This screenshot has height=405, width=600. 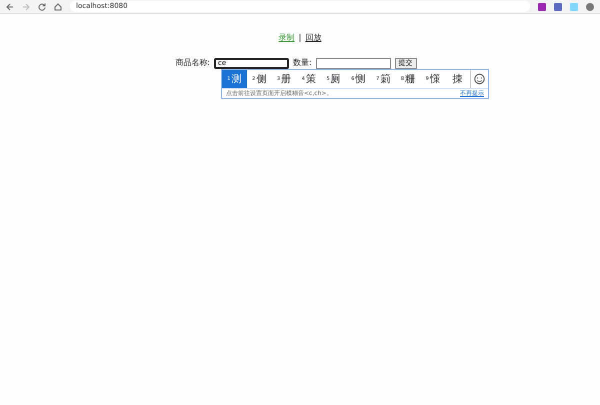 What do you see at coordinates (58, 6) in the screenshot?
I see `home-icon` at bounding box center [58, 6].